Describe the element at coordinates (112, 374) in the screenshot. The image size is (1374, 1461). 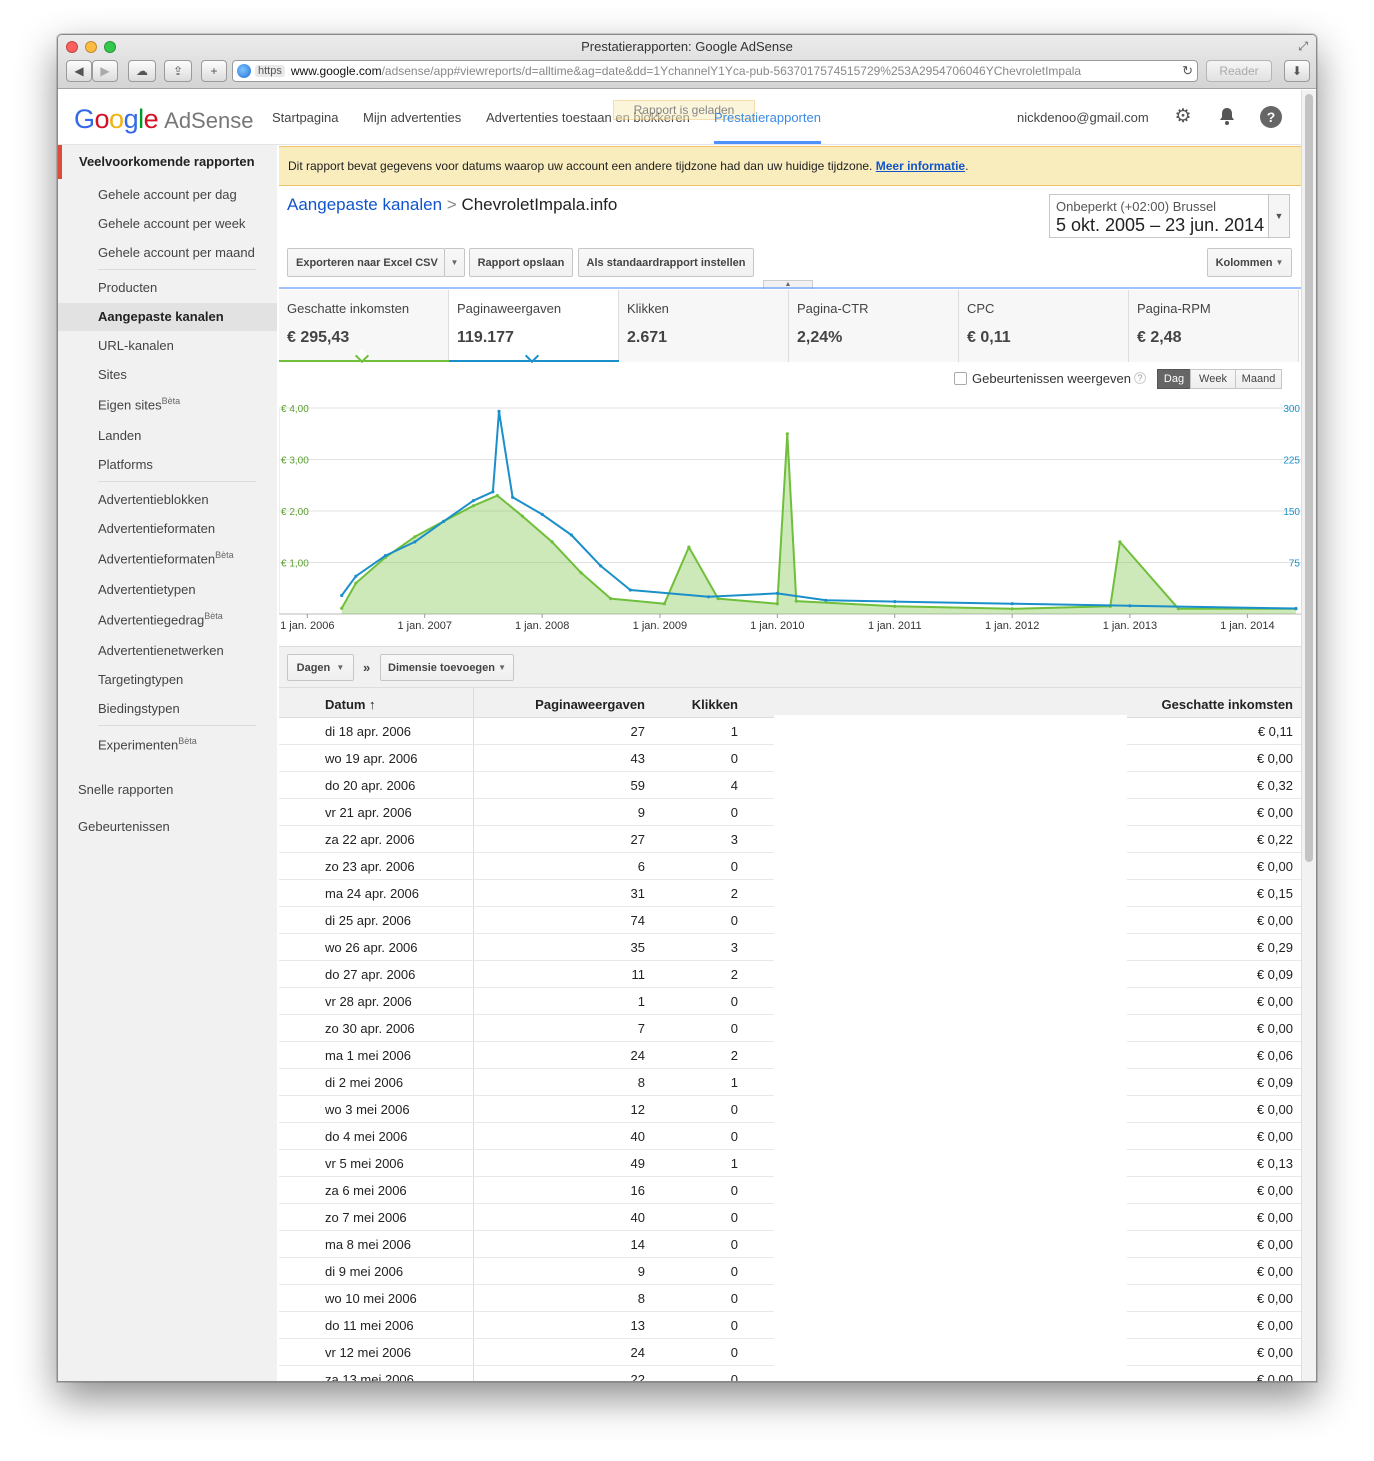
I see `sidebar-item-sites: Sites` at that location.